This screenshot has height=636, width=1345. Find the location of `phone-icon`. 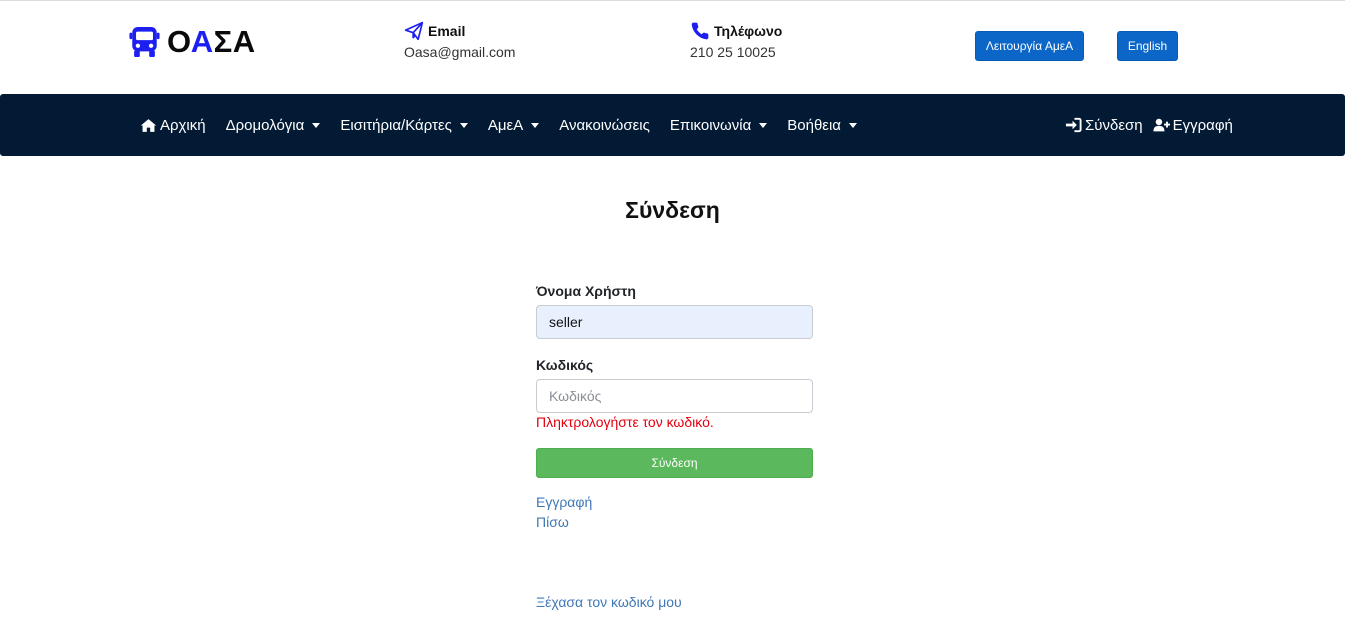

phone-icon is located at coordinates (700, 31).